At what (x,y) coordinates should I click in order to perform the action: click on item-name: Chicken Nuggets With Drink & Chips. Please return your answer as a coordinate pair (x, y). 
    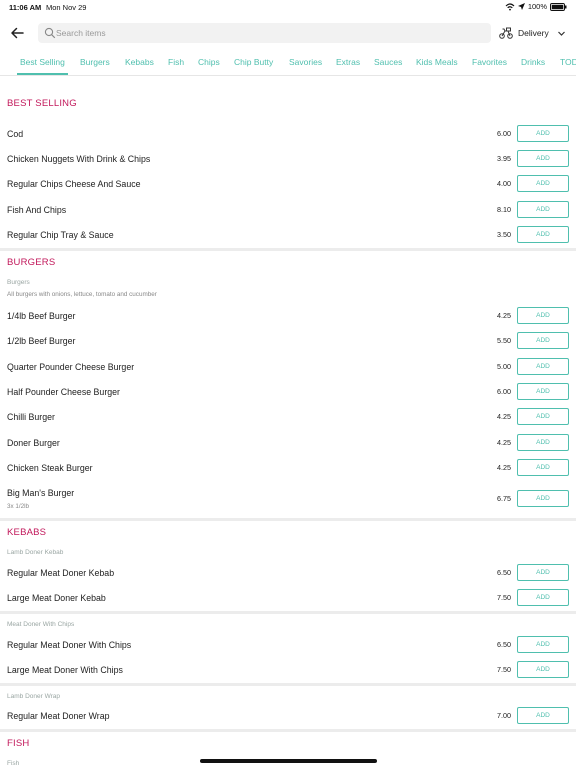
    Looking at the image, I should click on (79, 159).